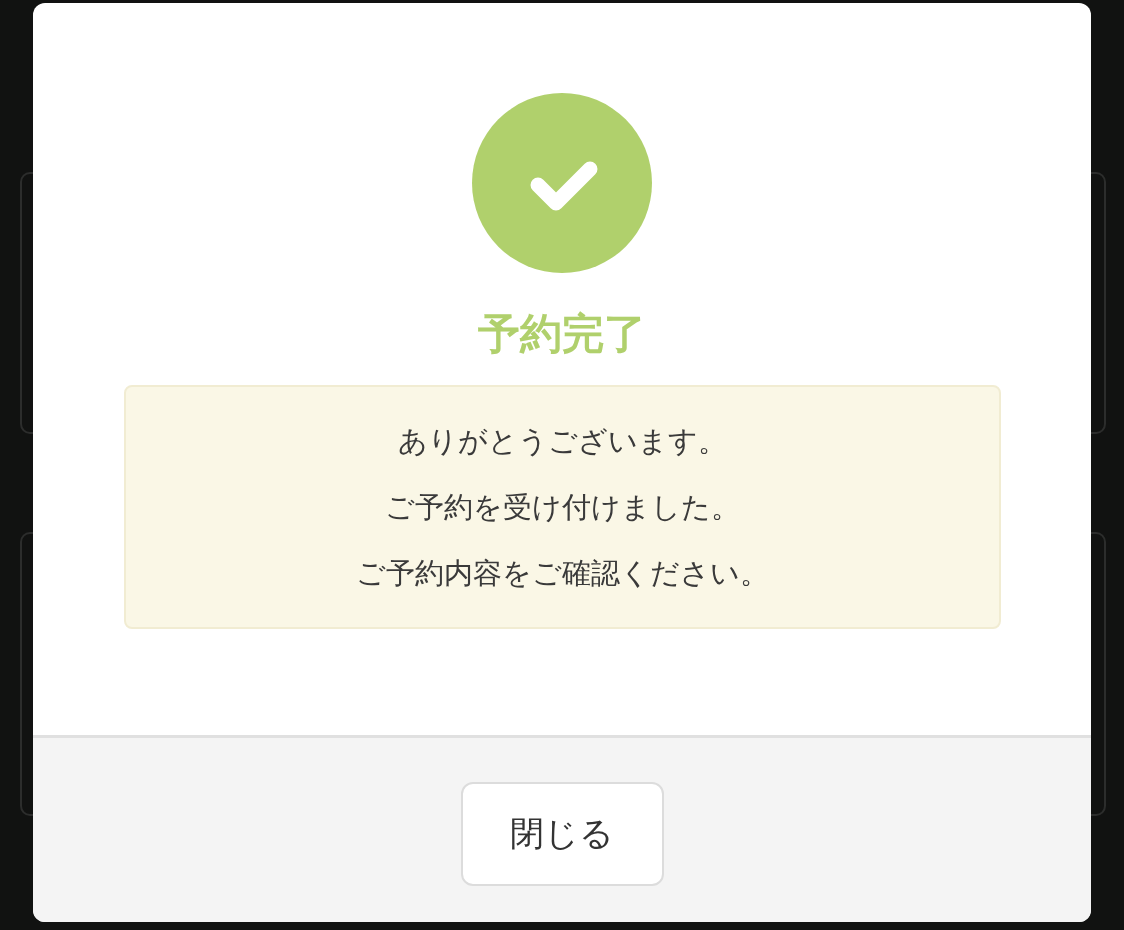 The width and height of the screenshot is (1124, 930). Describe the element at coordinates (562, 574) in the screenshot. I see `message-text: ご予約内容をご確認ください。` at that location.